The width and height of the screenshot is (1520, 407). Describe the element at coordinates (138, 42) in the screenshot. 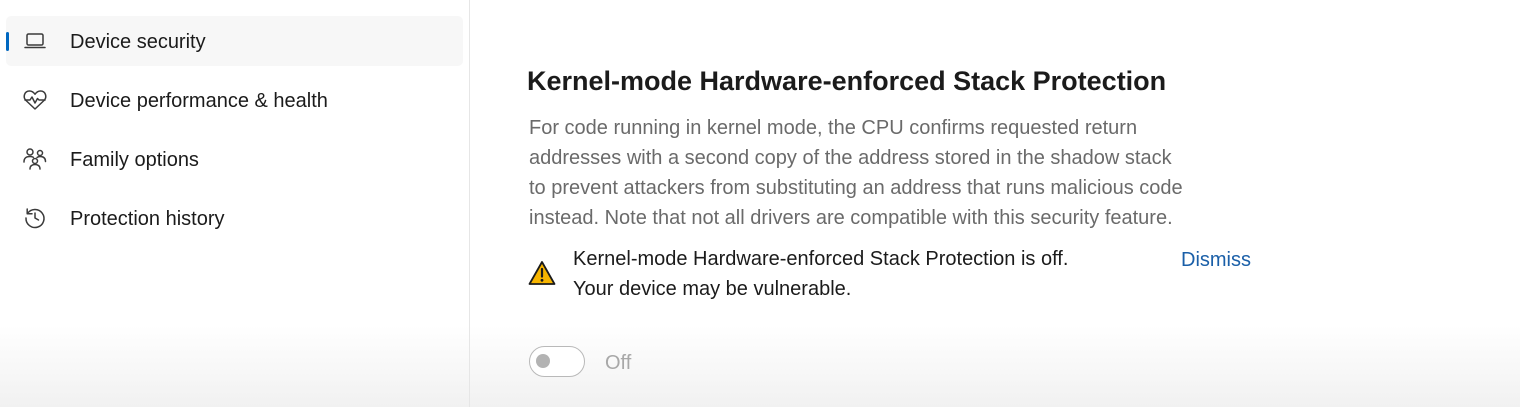

I see `sidebar-item-label: Device security` at that location.